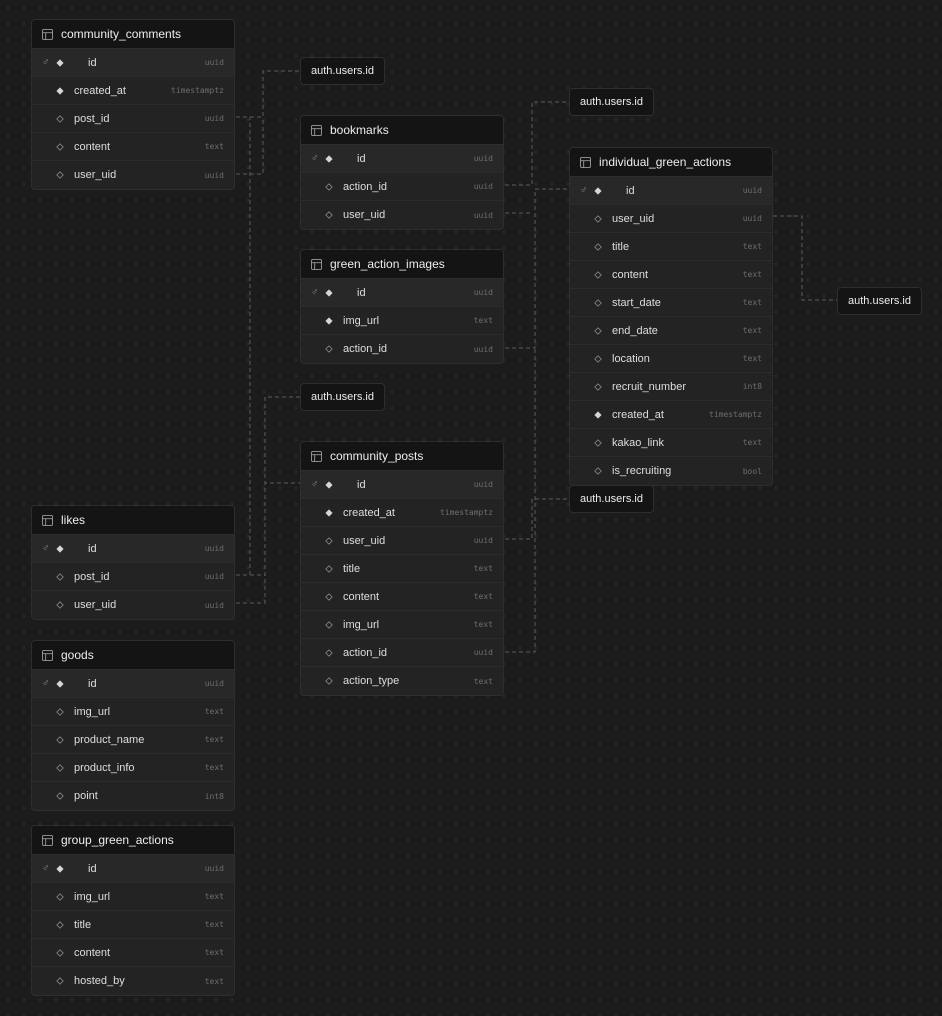 This screenshot has height=1016, width=942. Describe the element at coordinates (361, 624) in the screenshot. I see `column-name: img_url` at that location.